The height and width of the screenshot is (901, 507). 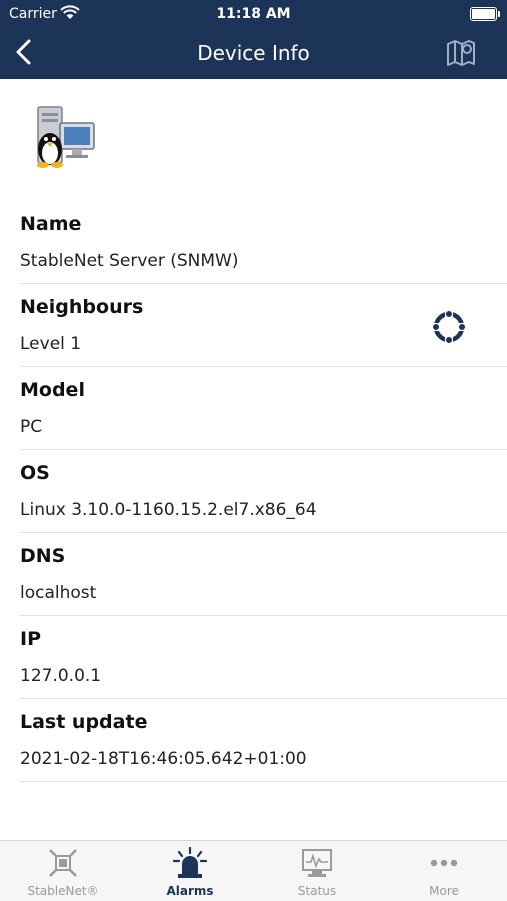 I want to click on stablenet-icon, so click(x=63, y=863).